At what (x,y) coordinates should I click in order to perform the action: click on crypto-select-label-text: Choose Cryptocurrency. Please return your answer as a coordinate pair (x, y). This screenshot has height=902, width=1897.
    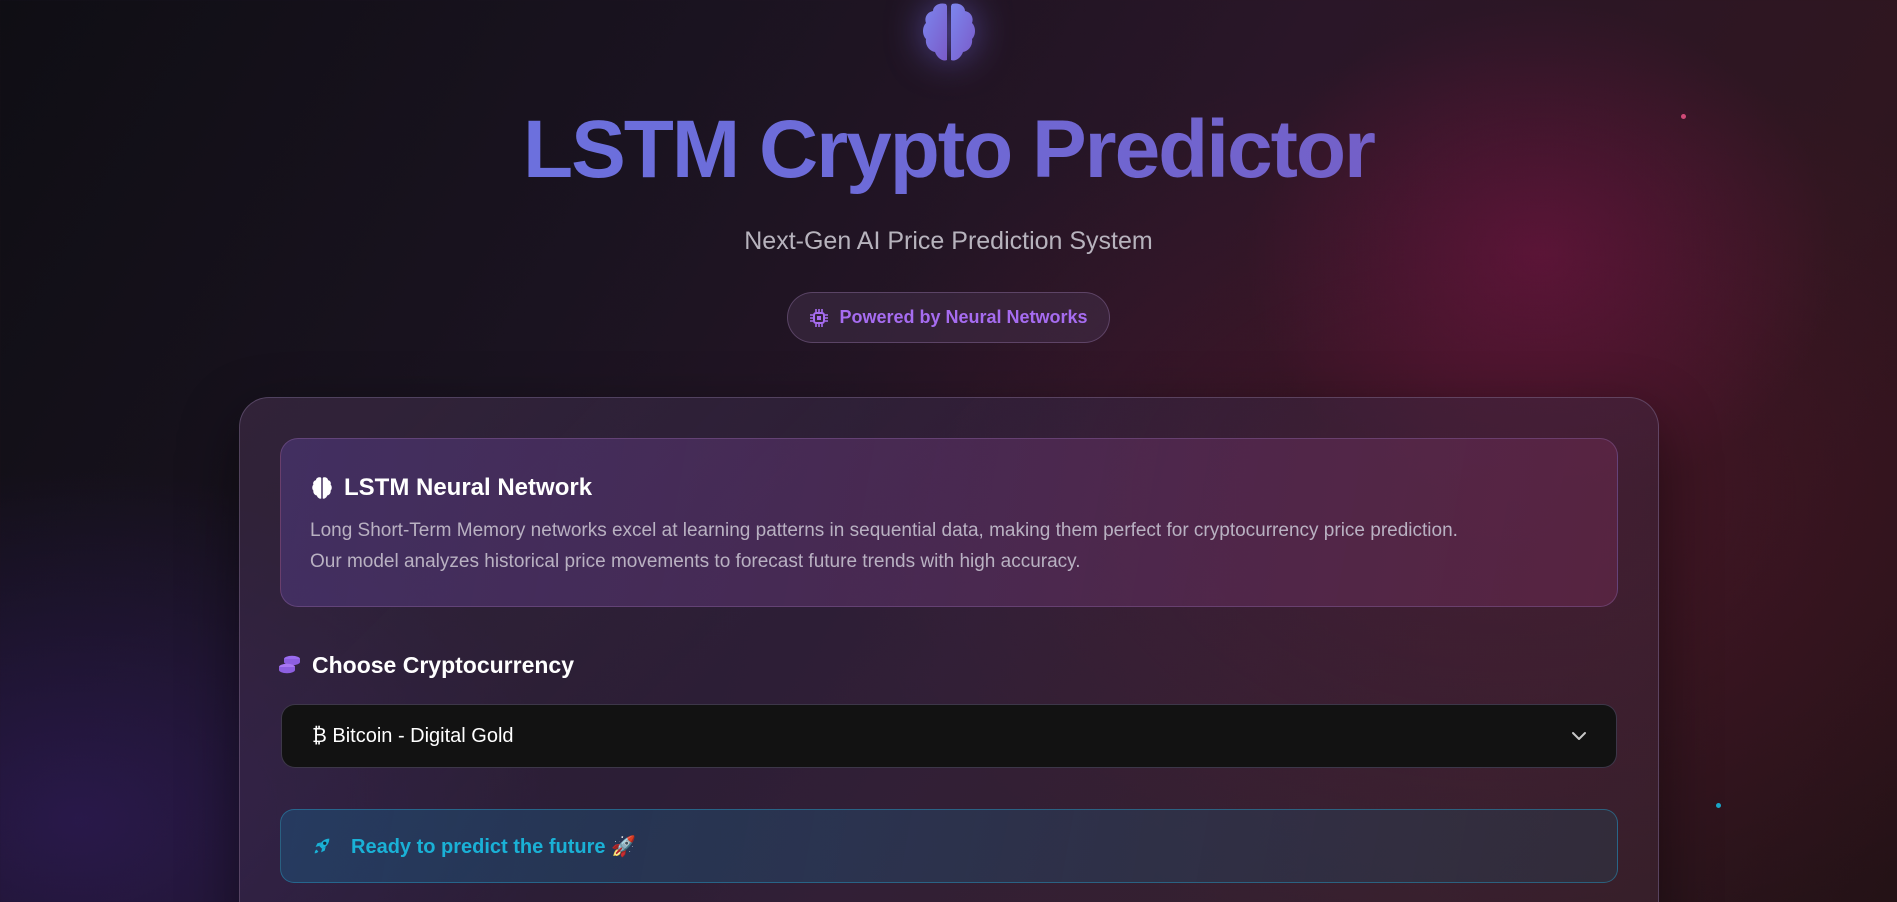
    Looking at the image, I should click on (443, 665).